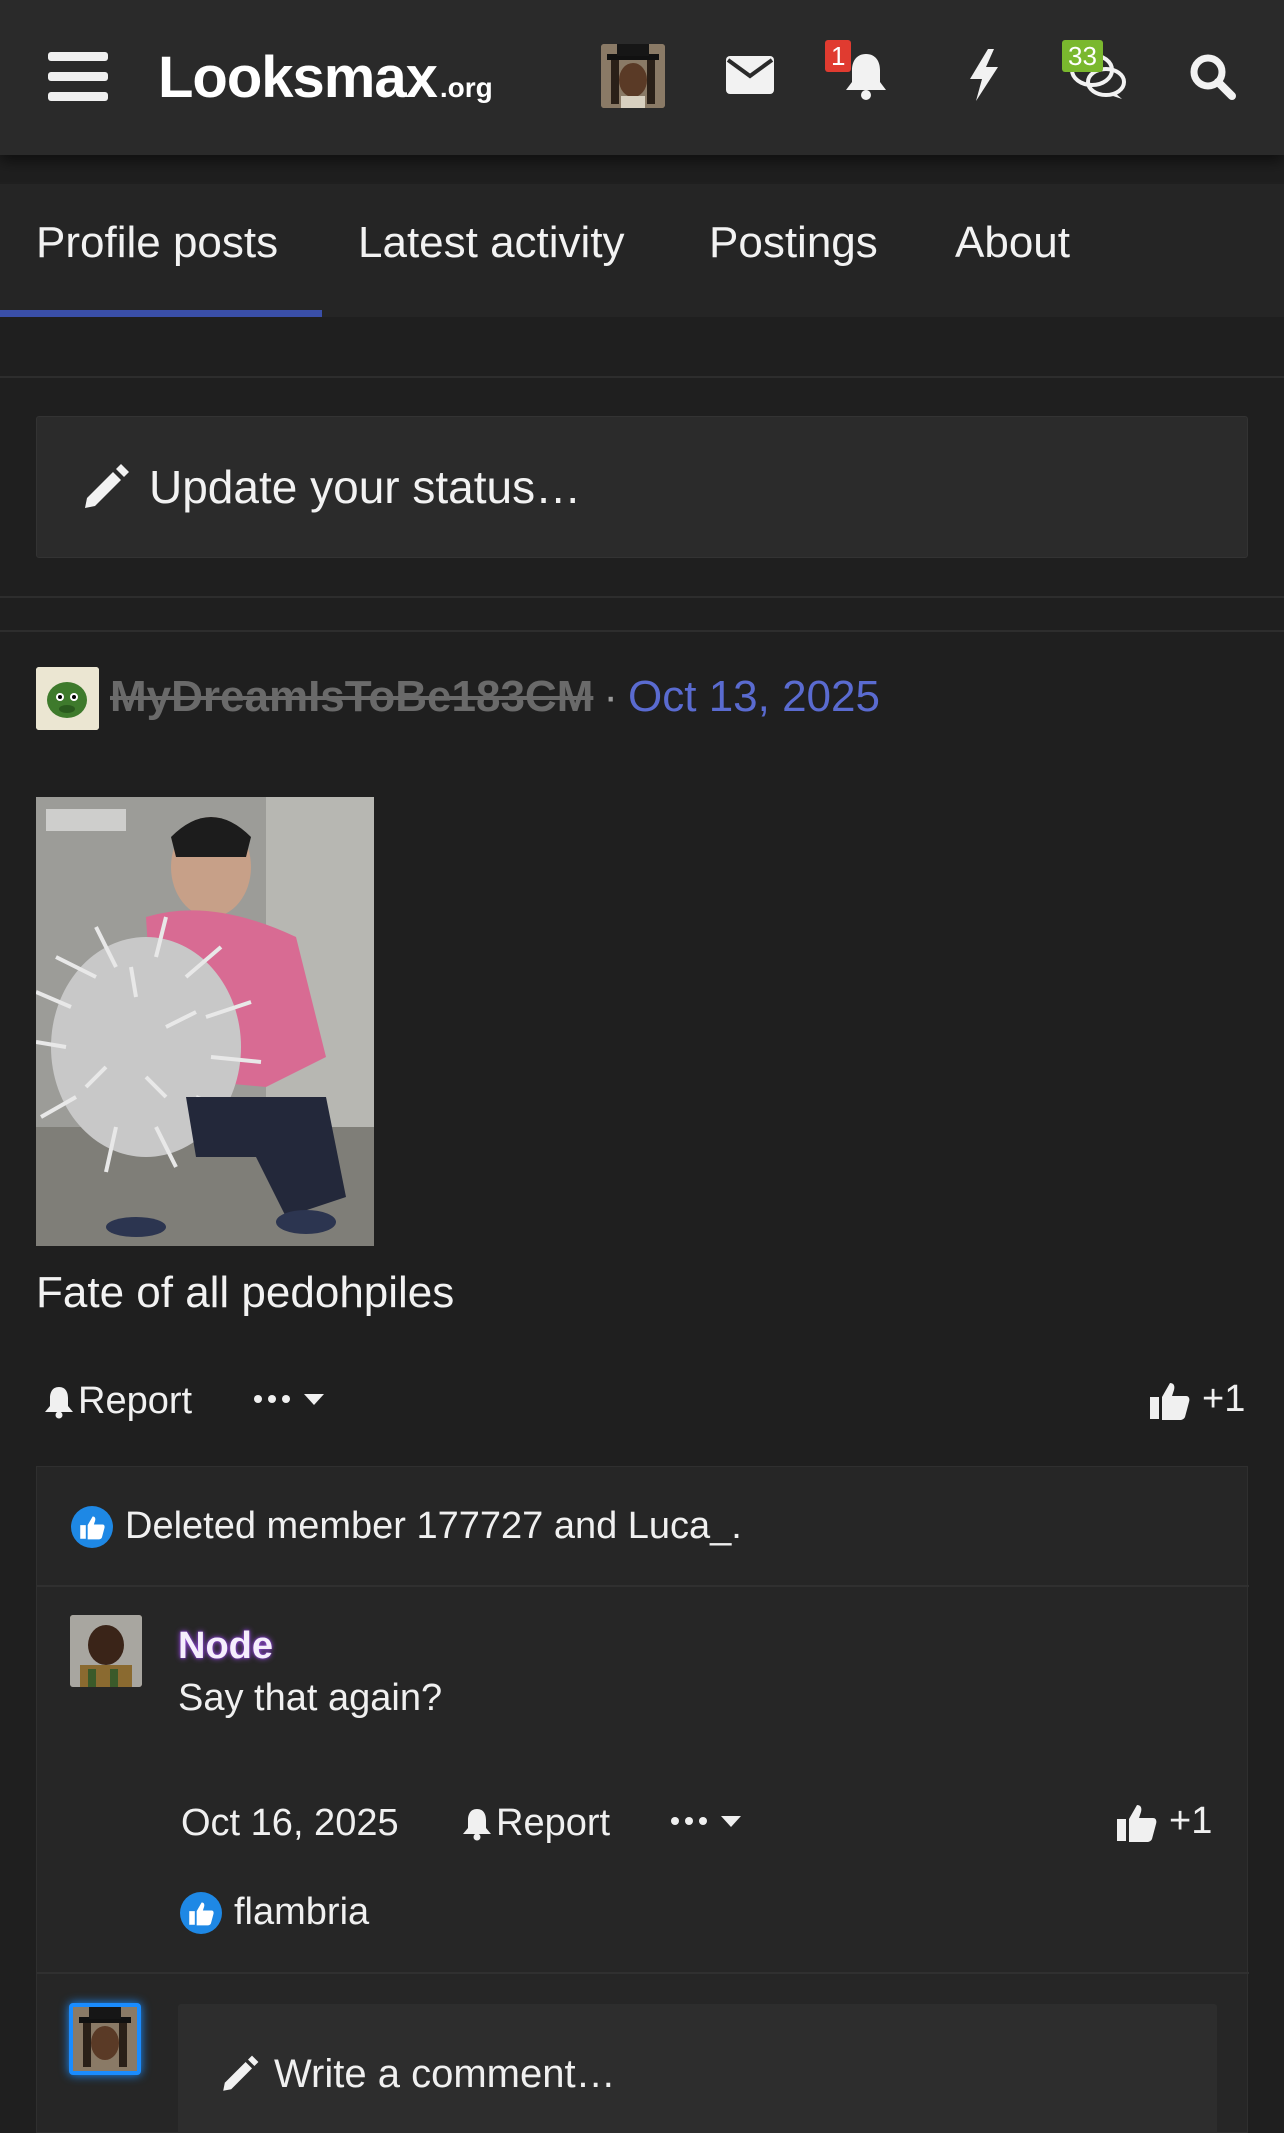 This screenshot has width=1284, height=2133. Describe the element at coordinates (838, 56) in the screenshot. I see `alerts-badge: 1` at that location.